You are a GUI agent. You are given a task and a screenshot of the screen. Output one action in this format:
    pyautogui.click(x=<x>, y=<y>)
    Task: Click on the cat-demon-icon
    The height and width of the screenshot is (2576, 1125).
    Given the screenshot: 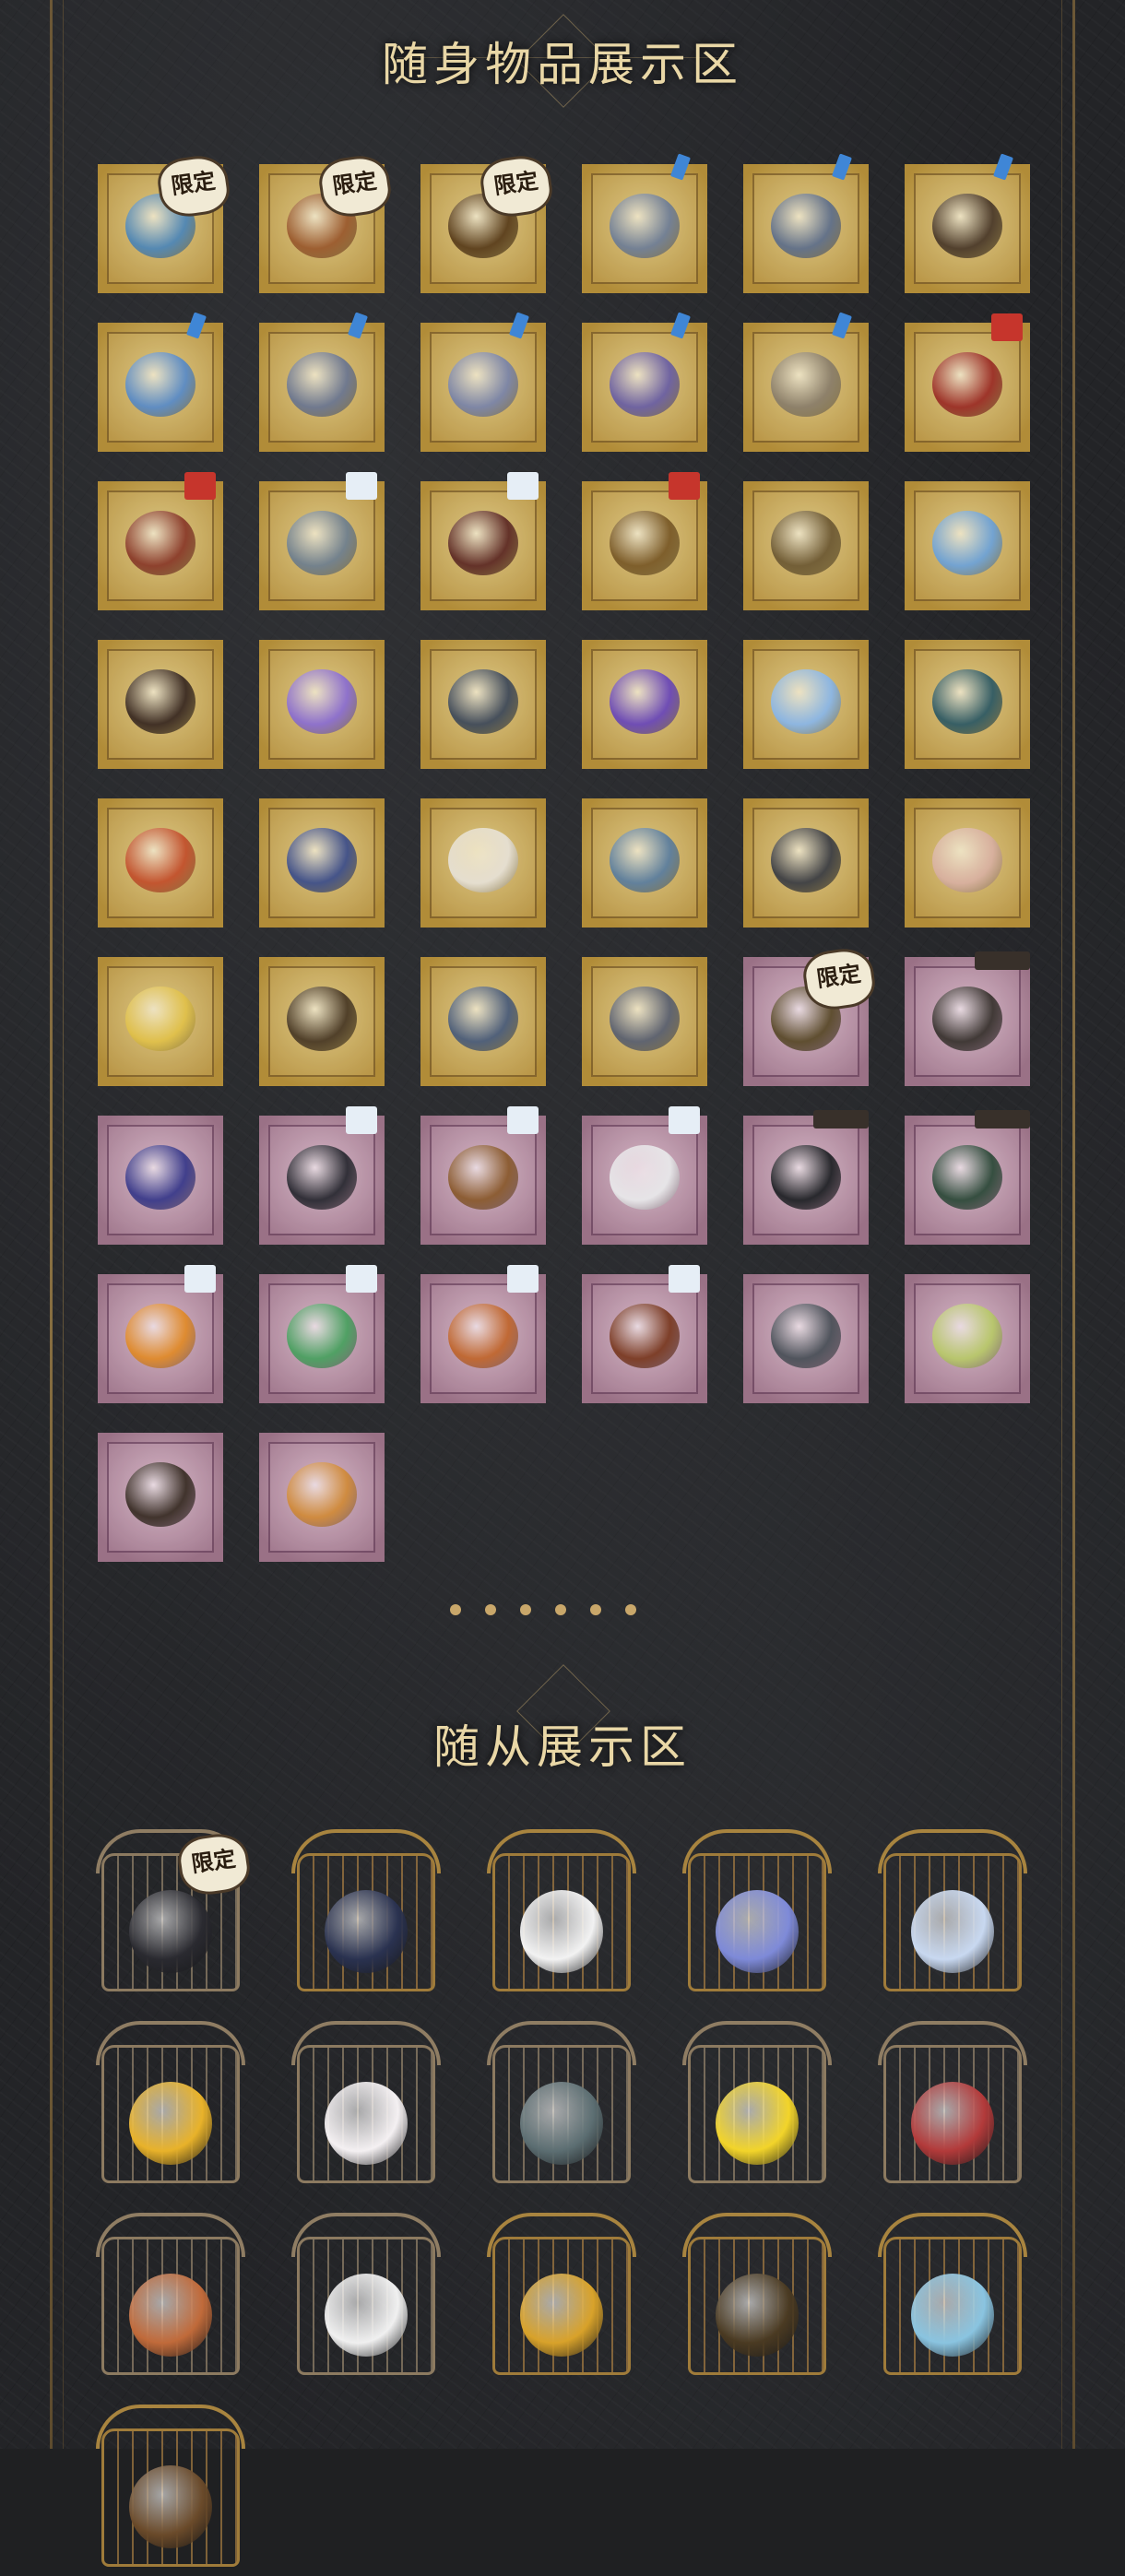 What is the action you would take?
    pyautogui.click(x=561, y=2123)
    